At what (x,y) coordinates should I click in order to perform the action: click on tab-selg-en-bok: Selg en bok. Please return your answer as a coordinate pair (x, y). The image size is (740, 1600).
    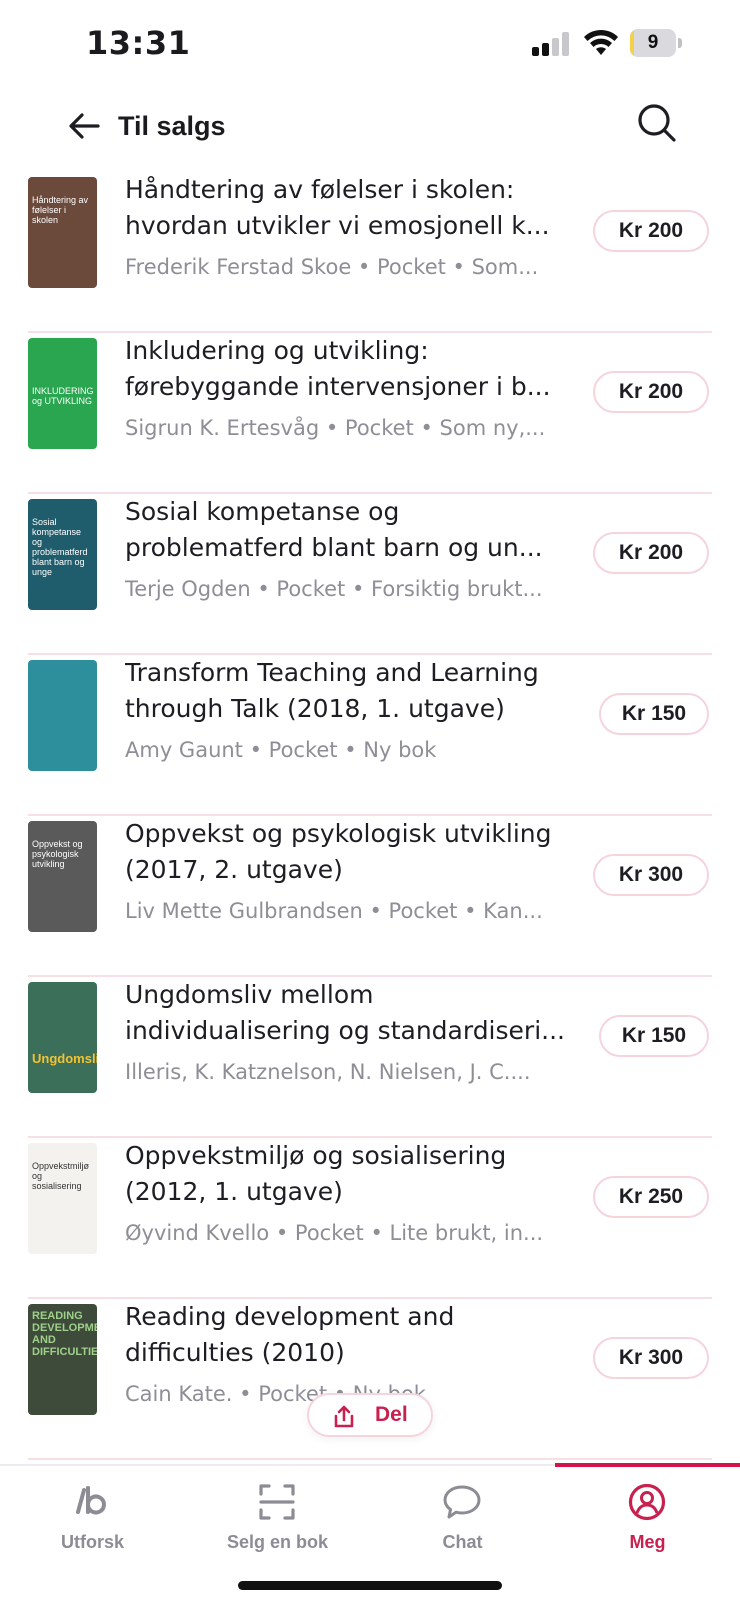
    Looking at the image, I should click on (277, 1516).